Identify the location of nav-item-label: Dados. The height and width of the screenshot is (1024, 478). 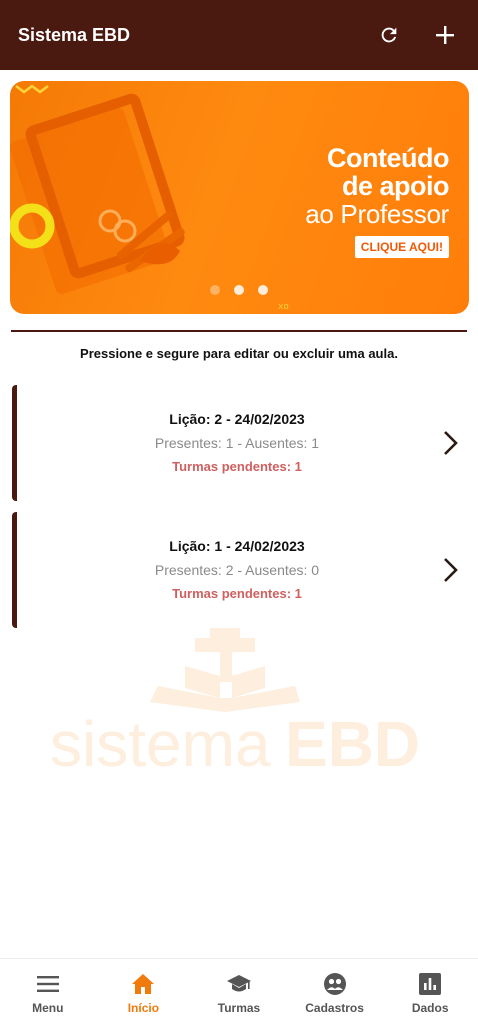
(430, 1008).